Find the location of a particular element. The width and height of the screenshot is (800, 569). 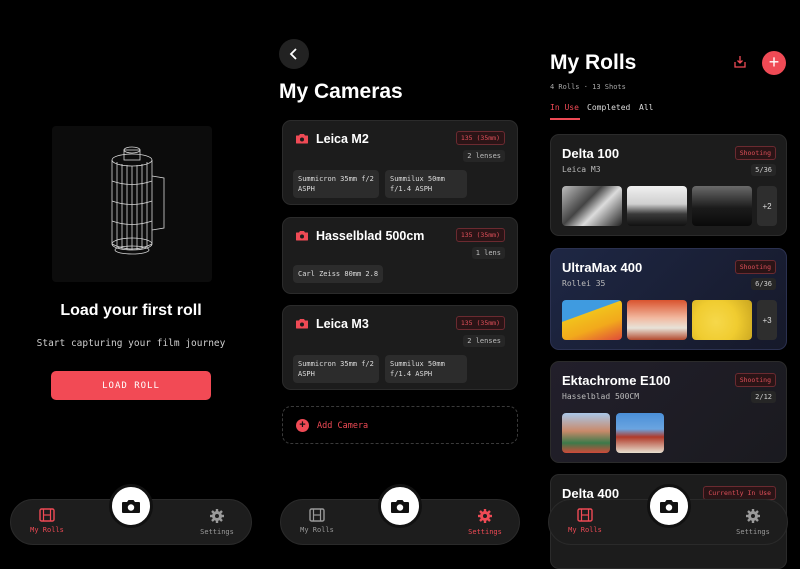

page-title: My Rolls is located at coordinates (593, 62).